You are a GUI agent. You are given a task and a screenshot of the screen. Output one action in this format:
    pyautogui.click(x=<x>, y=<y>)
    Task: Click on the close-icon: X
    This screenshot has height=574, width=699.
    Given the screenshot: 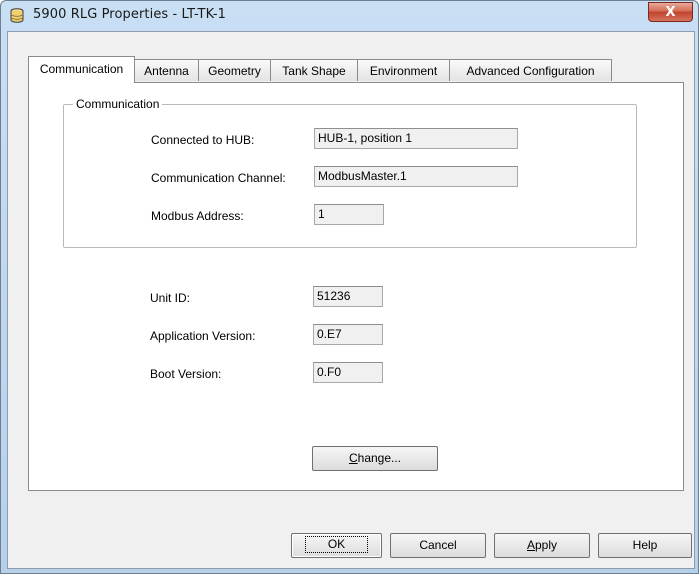 What is the action you would take?
    pyautogui.click(x=670, y=12)
    